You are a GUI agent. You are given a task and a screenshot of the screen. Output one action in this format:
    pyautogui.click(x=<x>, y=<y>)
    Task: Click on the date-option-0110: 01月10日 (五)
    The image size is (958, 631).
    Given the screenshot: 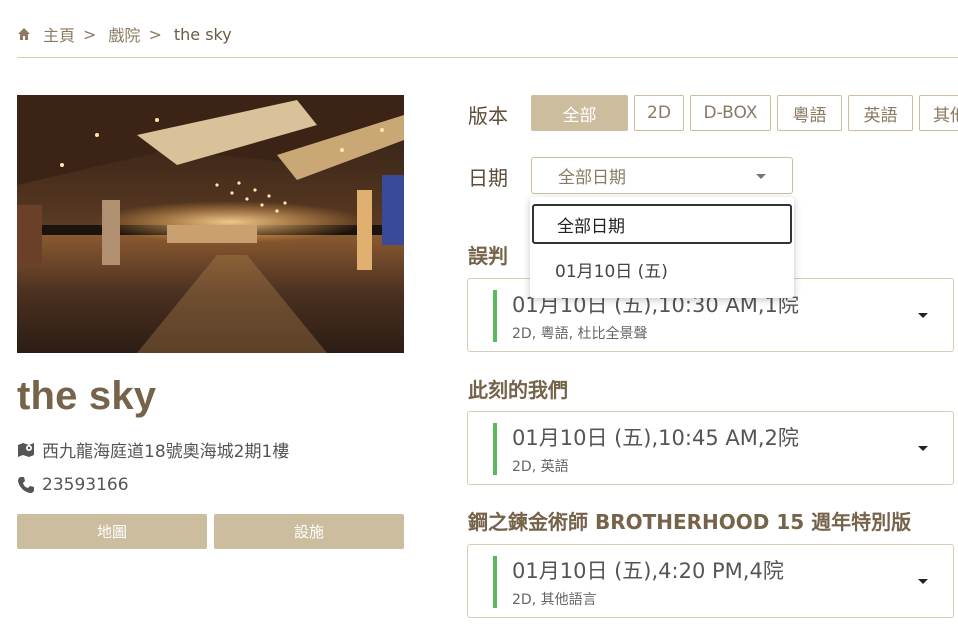 What is the action you would take?
    pyautogui.click(x=662, y=269)
    